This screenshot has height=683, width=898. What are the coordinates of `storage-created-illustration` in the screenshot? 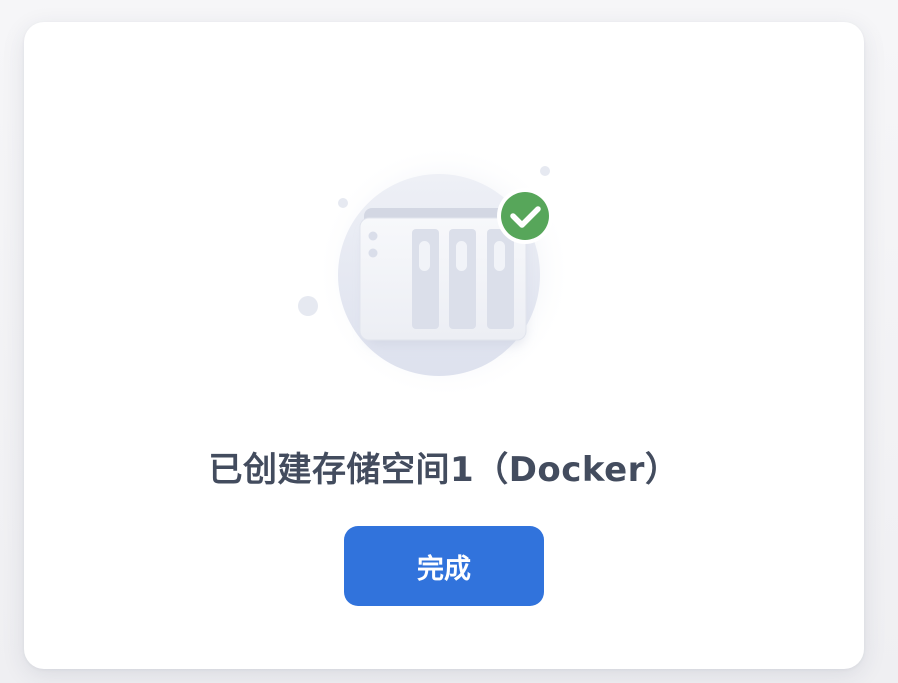 It's located at (444, 272).